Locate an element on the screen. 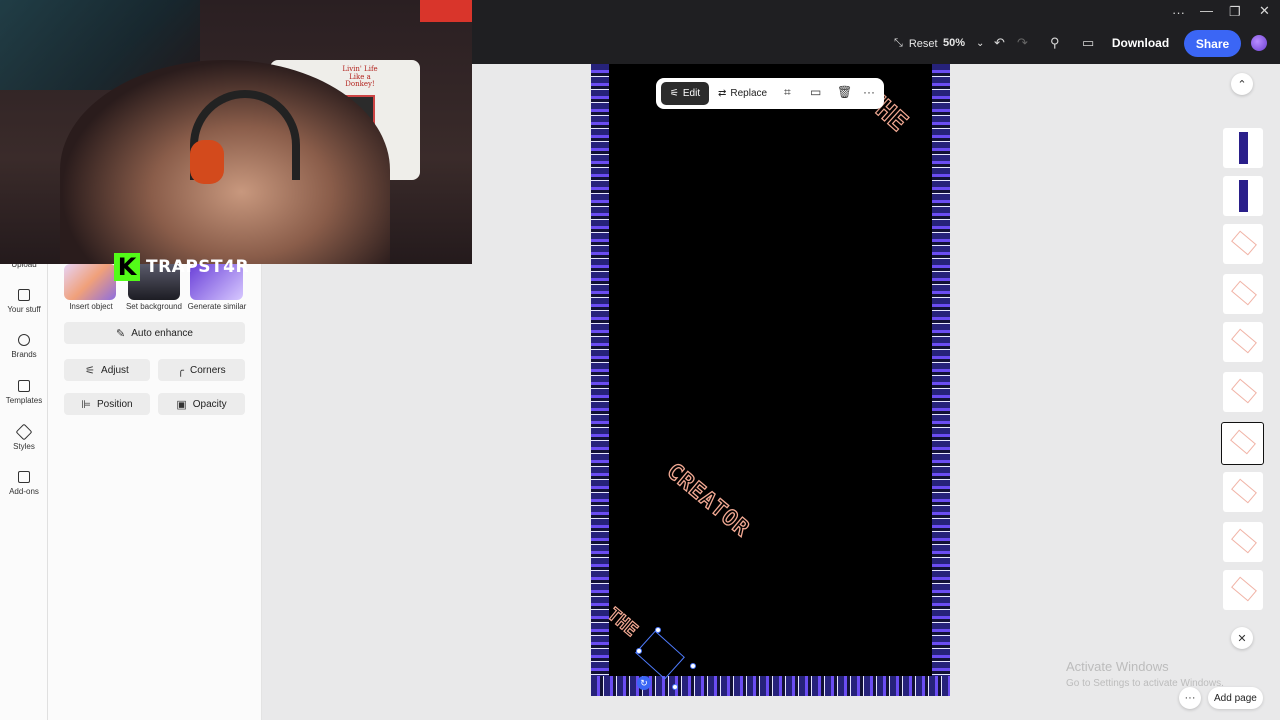  folder-icon is located at coordinates (24, 295).